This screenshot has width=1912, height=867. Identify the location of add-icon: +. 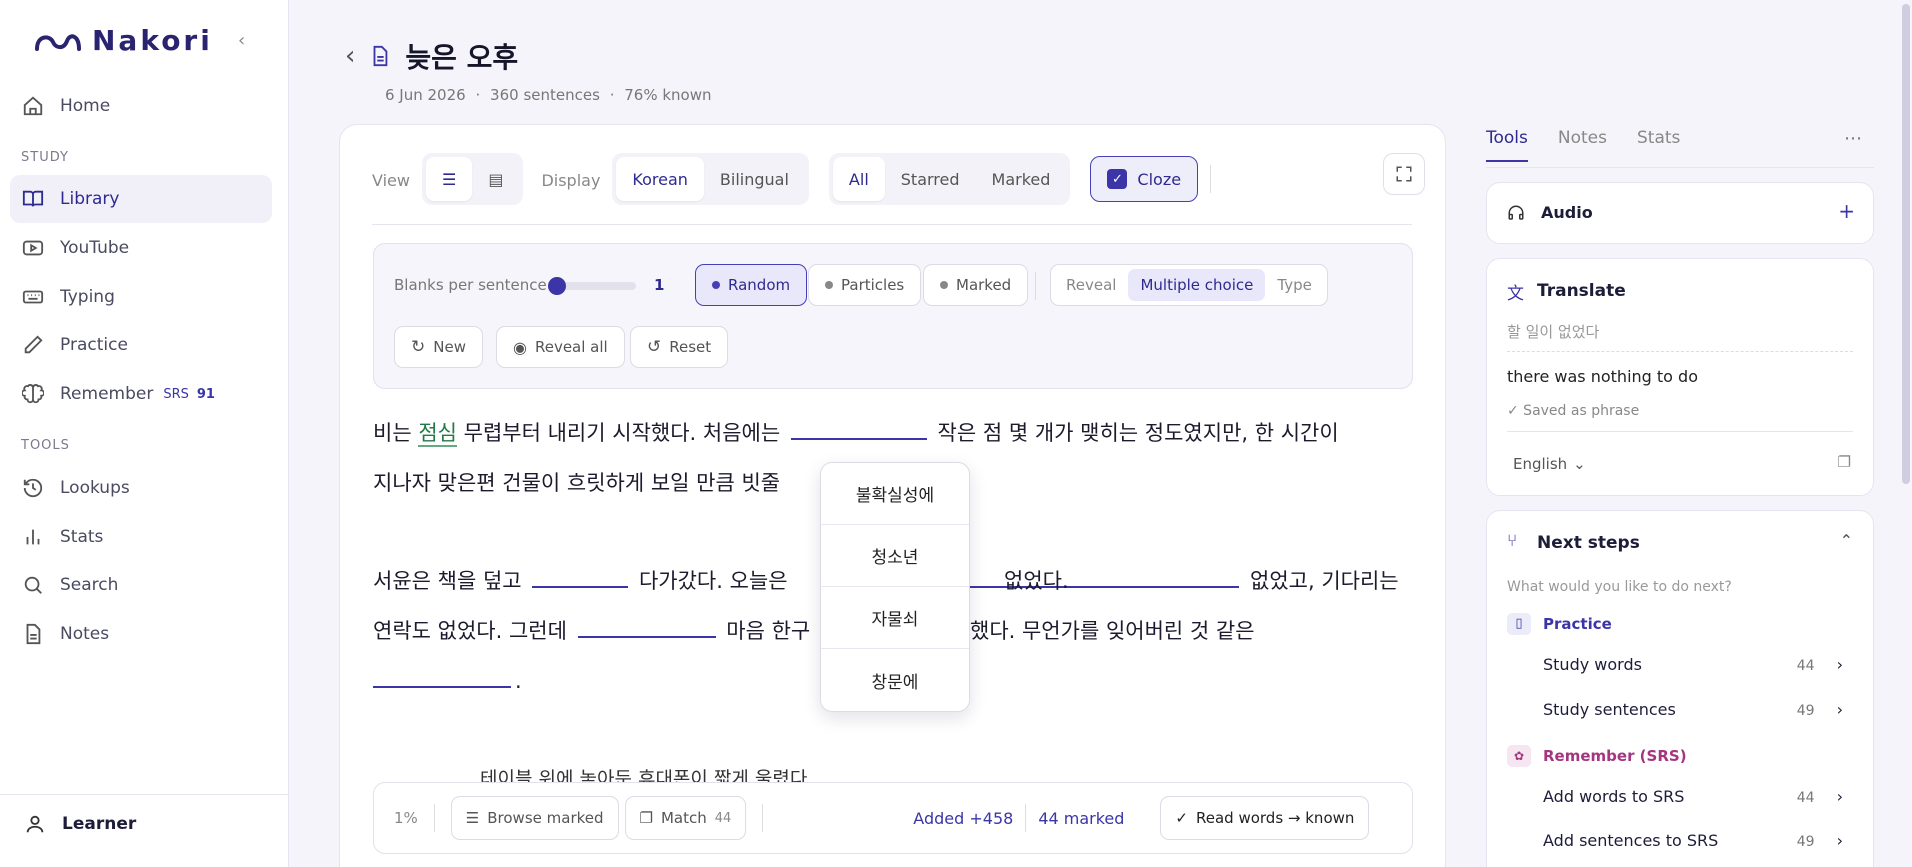
(1846, 211).